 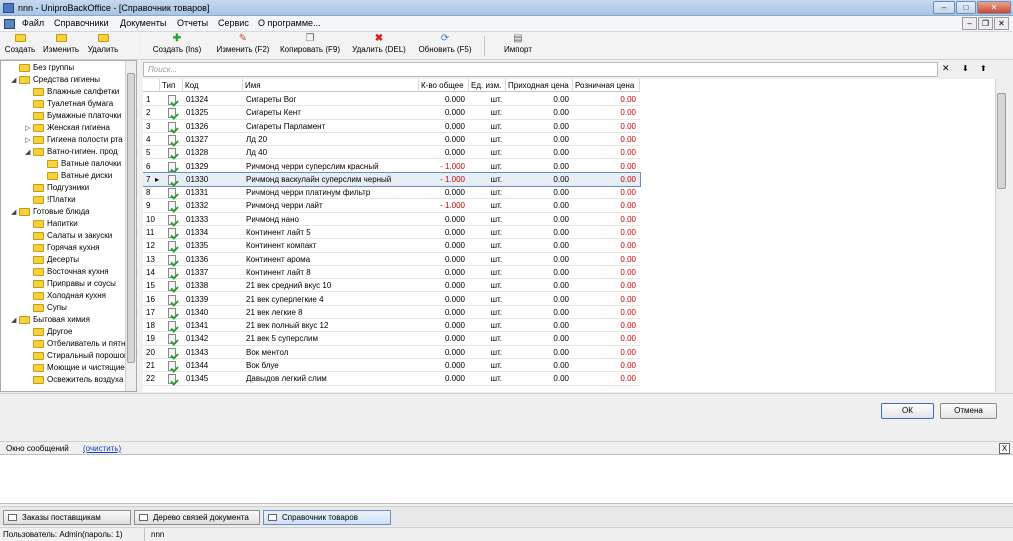 What do you see at coordinates (46, 308) in the screenshot?
I see `tree-node: Супы` at bounding box center [46, 308].